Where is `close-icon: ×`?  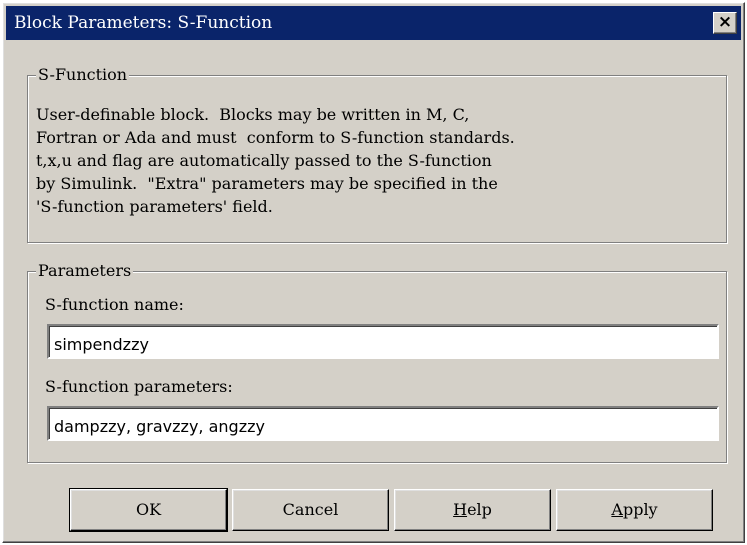 close-icon: × is located at coordinates (725, 22).